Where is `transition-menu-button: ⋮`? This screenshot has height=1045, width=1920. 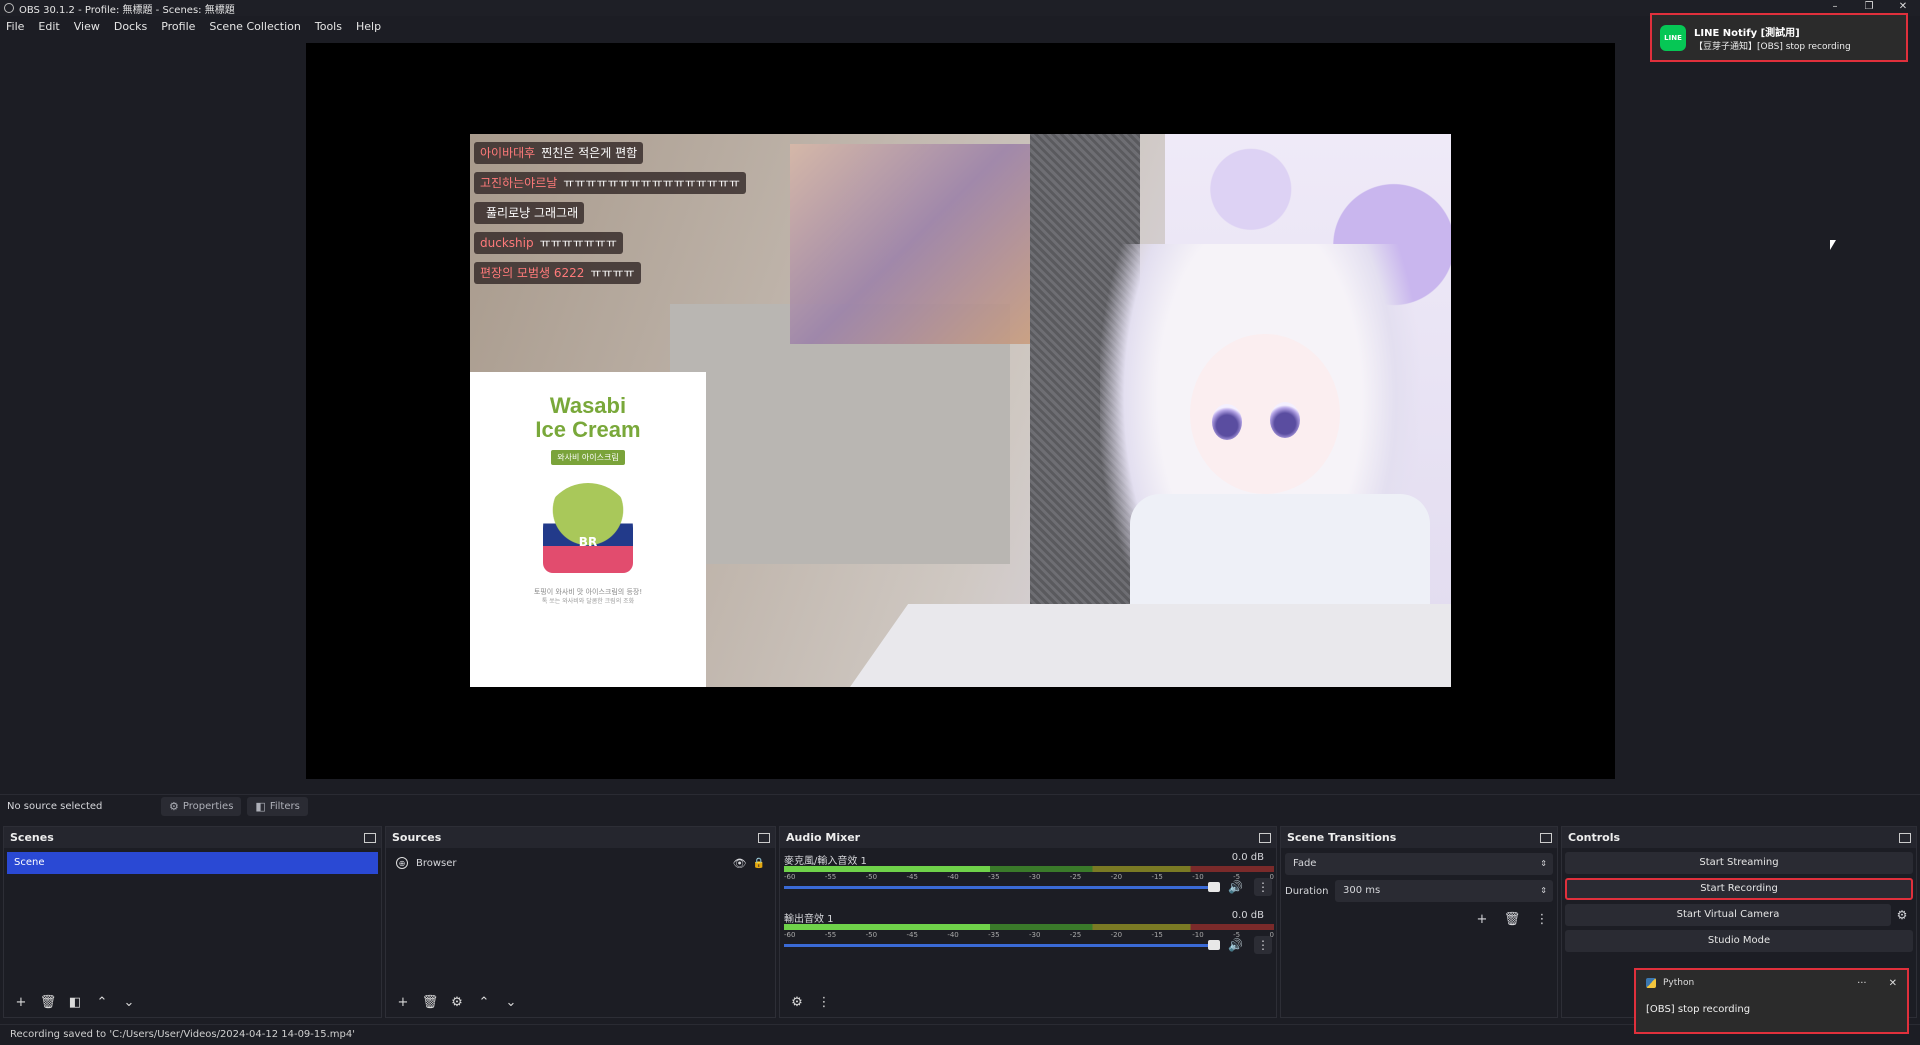 transition-menu-button: ⋮ is located at coordinates (1542, 920).